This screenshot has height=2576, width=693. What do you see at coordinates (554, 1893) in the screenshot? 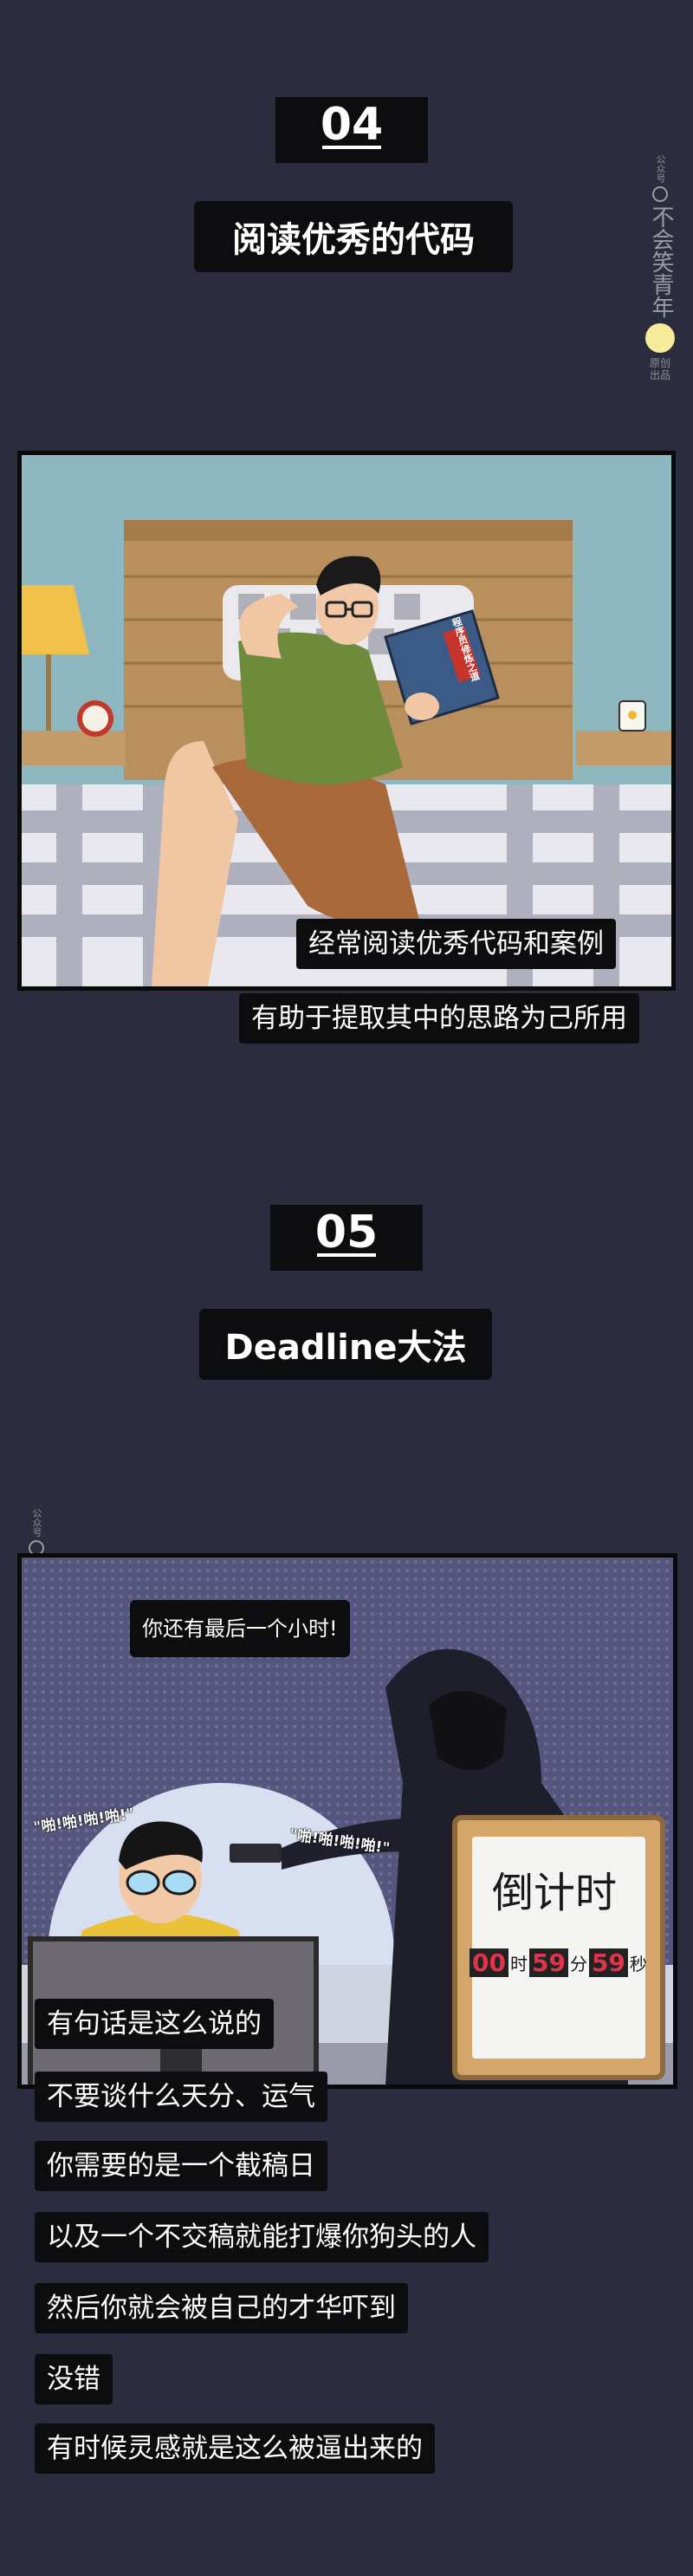
I see `countdown-label: 倒计时` at bounding box center [554, 1893].